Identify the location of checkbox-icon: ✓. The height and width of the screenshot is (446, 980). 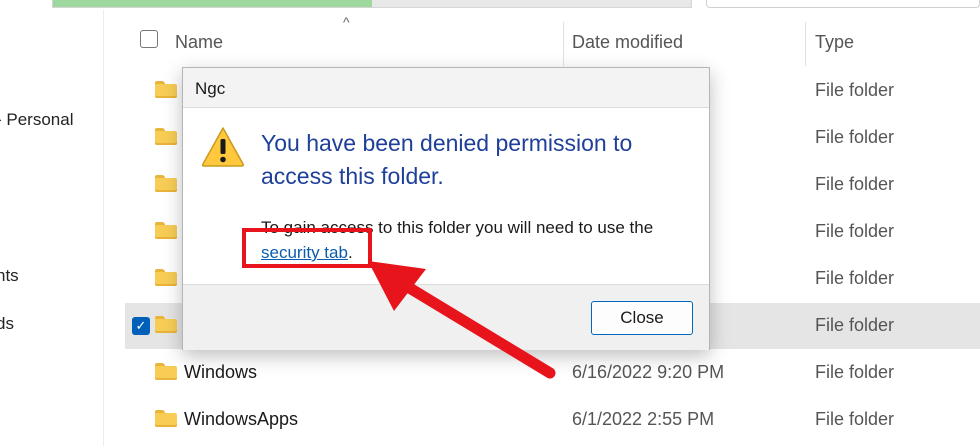
(141, 326).